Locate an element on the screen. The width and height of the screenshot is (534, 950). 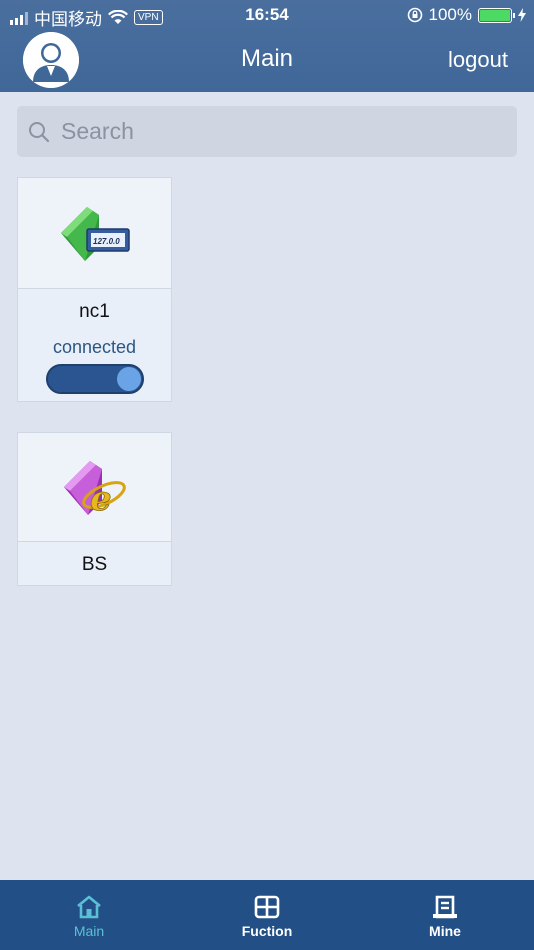
browser-folder-icon: e is located at coordinates (94, 490).